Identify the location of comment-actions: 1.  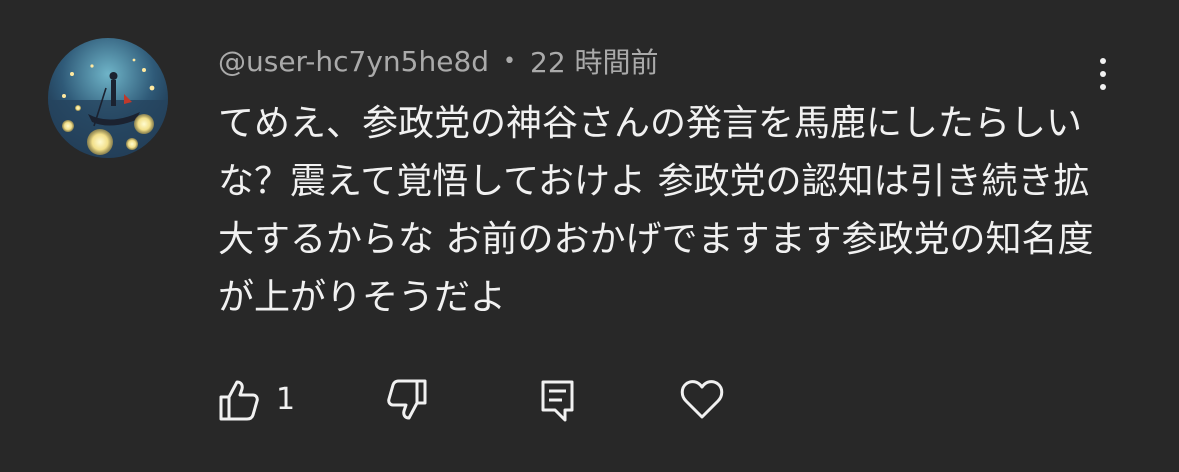
(589, 400).